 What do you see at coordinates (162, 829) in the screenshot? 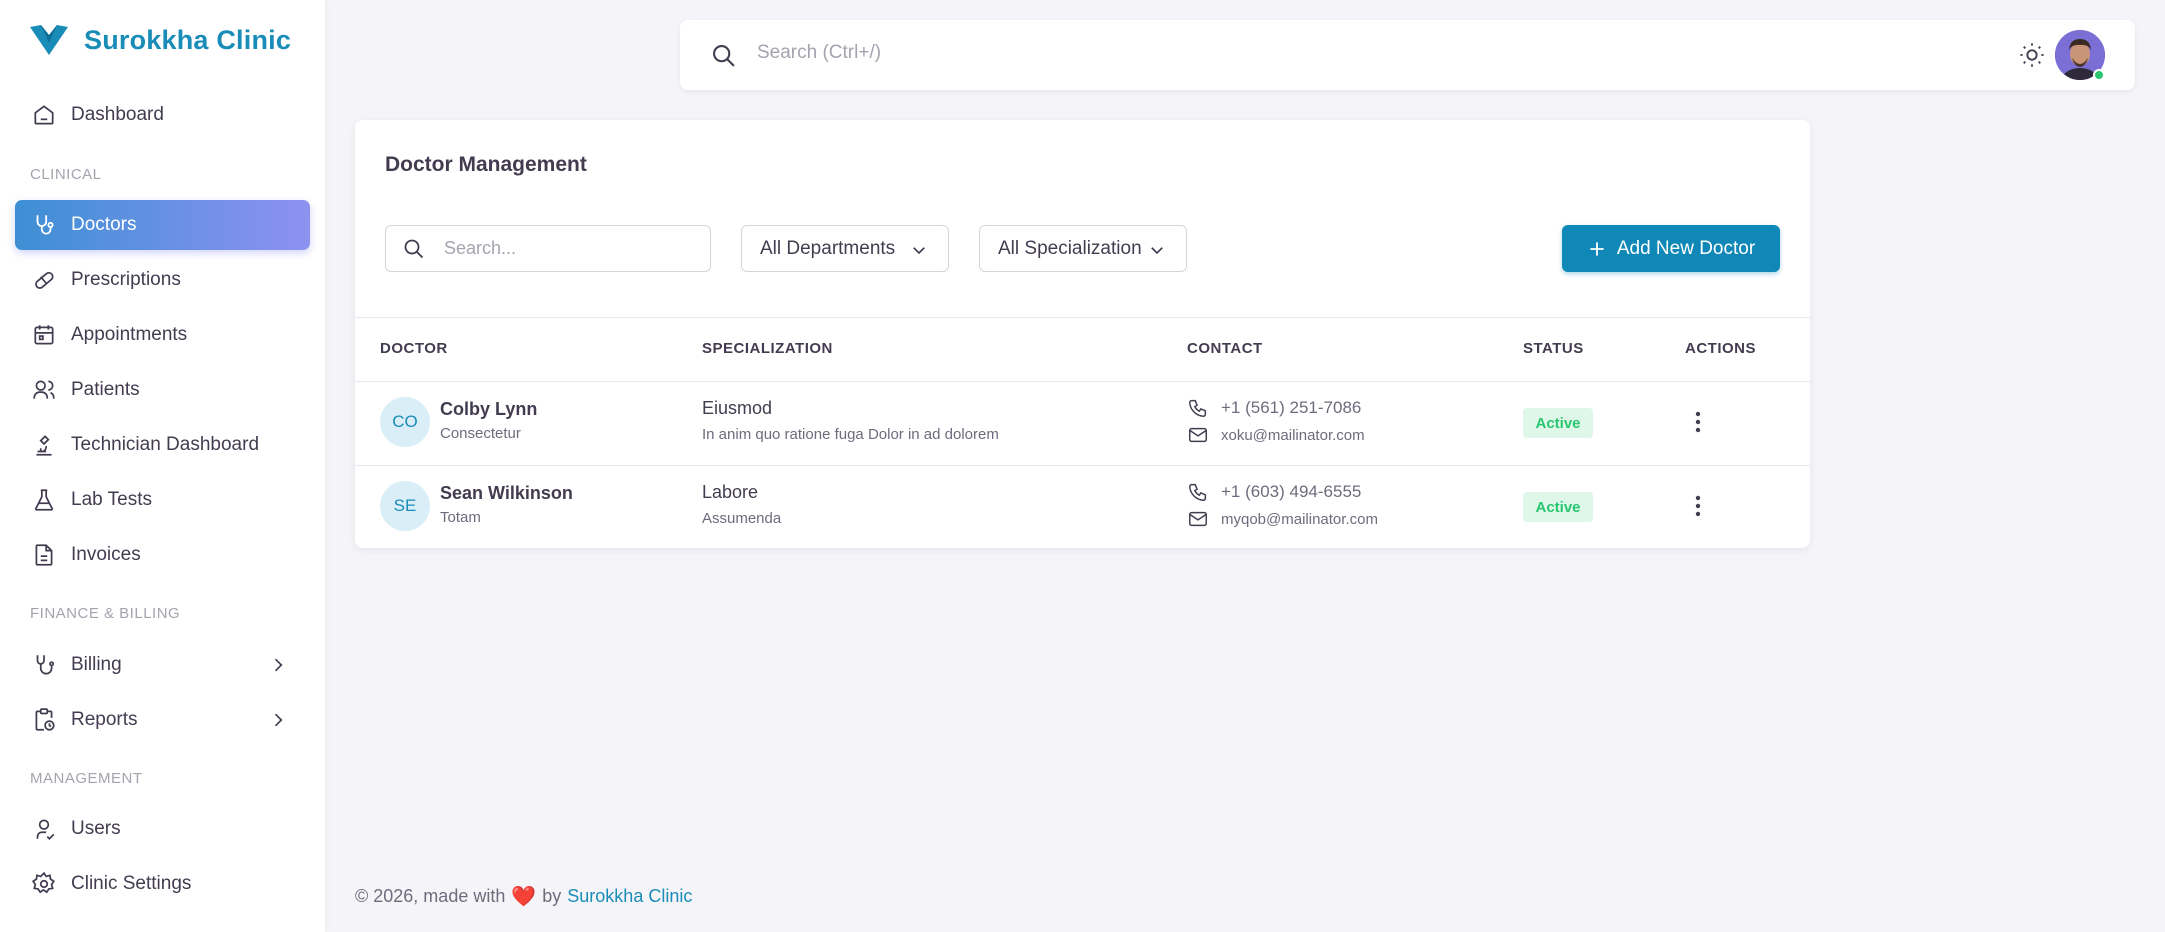
I see `sidebar-item-users: Users` at bounding box center [162, 829].